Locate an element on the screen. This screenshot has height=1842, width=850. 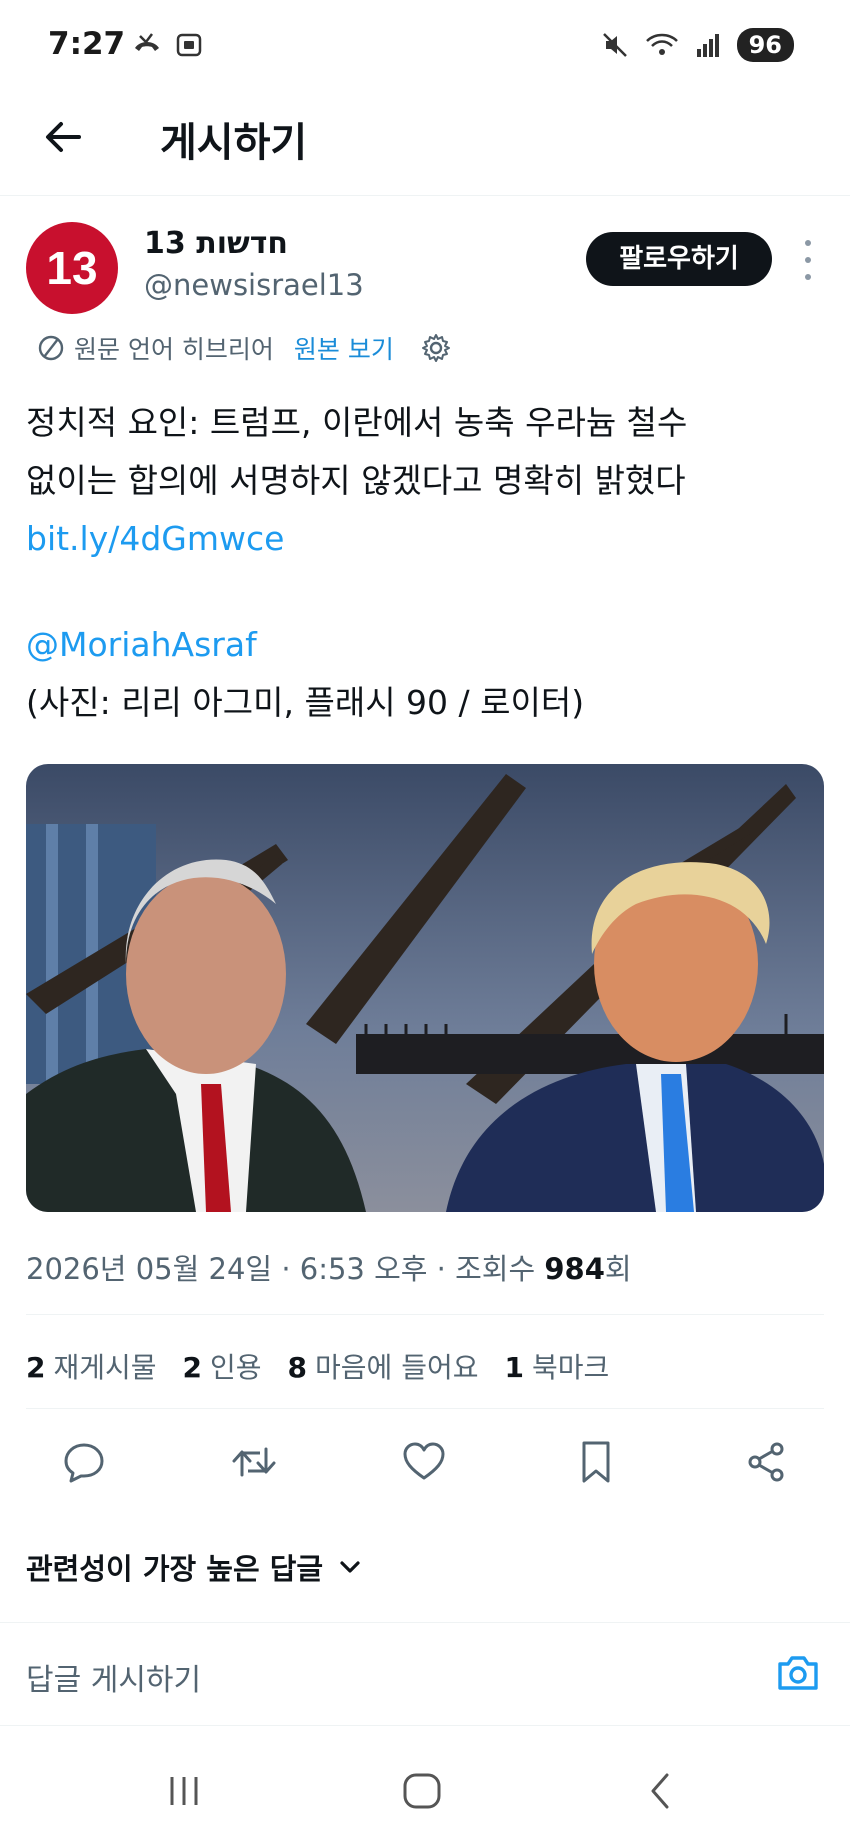
follow-button: 팔로우하기 is located at coordinates (679, 259).